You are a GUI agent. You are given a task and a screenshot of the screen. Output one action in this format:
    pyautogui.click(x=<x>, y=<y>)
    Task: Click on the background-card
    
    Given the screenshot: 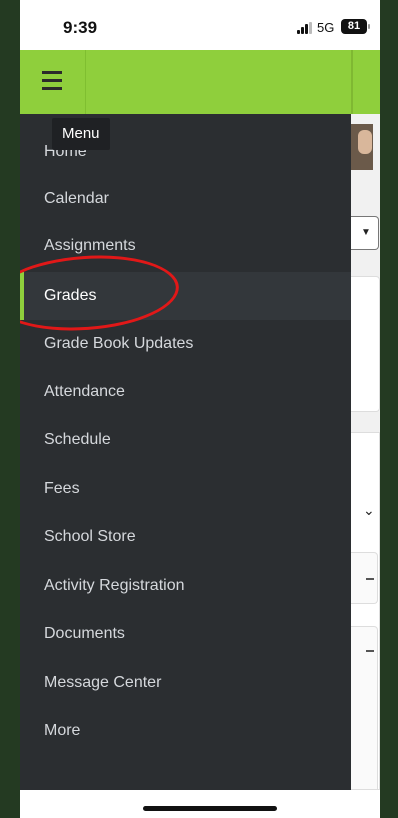 What is the action you would take?
    pyautogui.click(x=365, y=344)
    